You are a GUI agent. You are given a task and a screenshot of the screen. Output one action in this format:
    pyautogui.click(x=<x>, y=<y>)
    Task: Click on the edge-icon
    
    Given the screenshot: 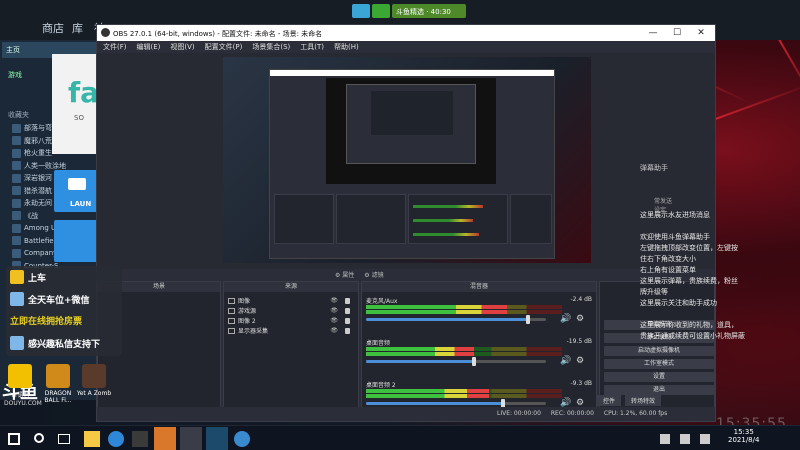 What is the action you would take?
    pyautogui.click(x=116, y=439)
    